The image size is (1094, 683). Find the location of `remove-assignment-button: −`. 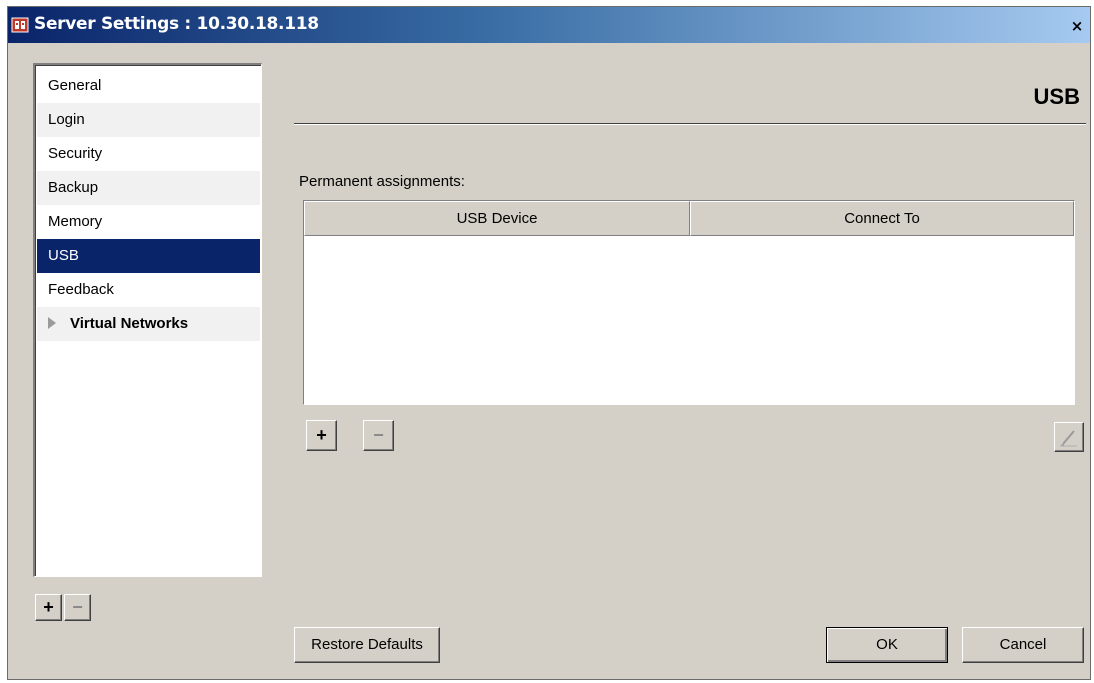

remove-assignment-button: − is located at coordinates (378, 435).